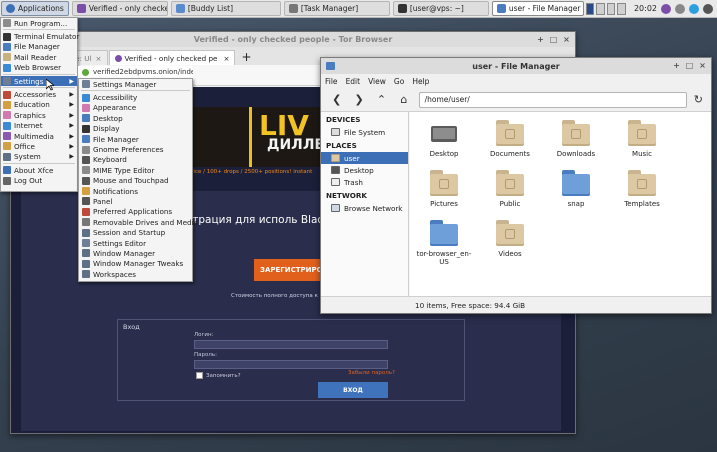 The height and width of the screenshot is (452, 717). I want to click on settings-menu-item: Removable Drives and Media, so click(138, 222).